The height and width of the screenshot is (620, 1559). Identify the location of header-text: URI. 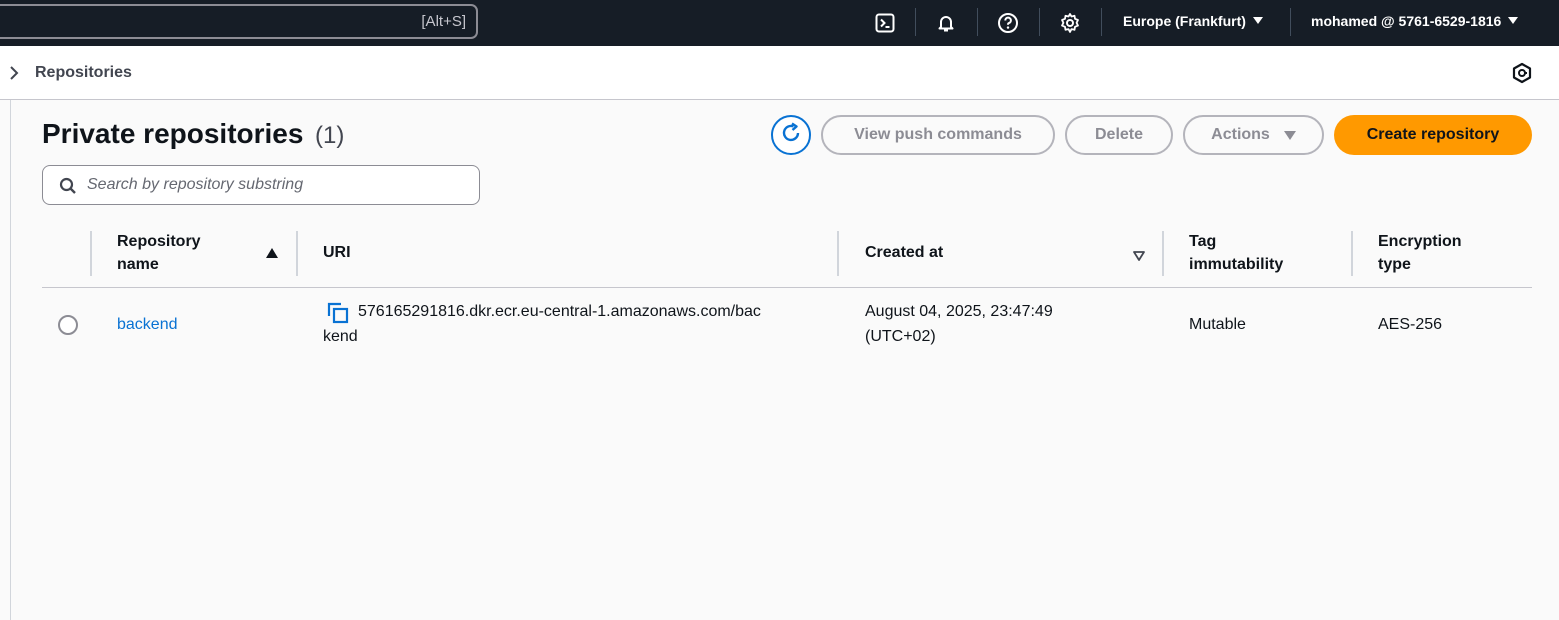
(337, 252).